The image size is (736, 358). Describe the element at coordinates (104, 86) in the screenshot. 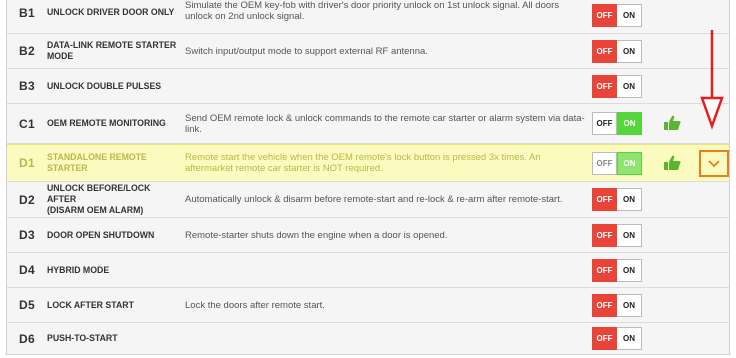

I see `row-name: UNLOCK DOUBLE PULSES` at that location.